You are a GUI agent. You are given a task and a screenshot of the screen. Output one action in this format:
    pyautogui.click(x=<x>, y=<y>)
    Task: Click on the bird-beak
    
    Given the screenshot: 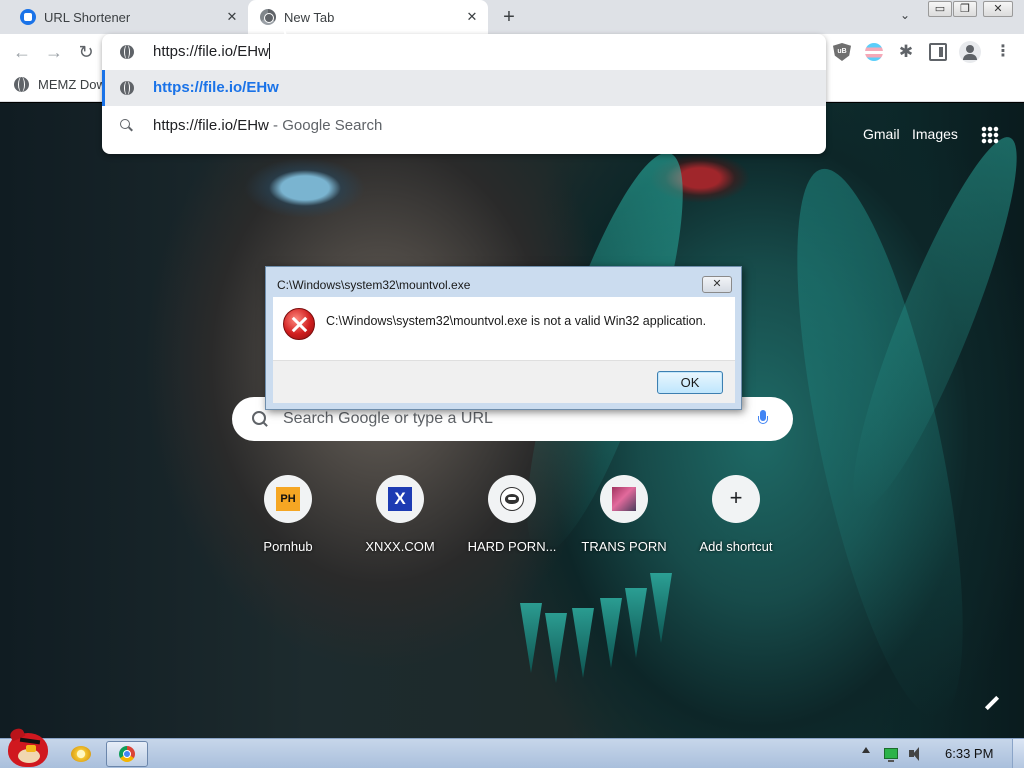 What is the action you would take?
    pyautogui.click(x=31, y=748)
    